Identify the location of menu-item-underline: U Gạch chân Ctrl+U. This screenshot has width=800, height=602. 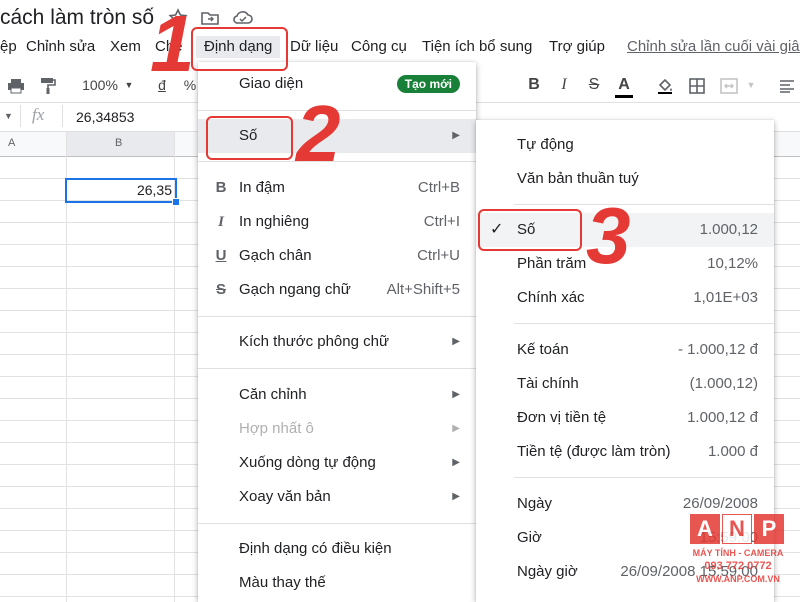
(337, 256).